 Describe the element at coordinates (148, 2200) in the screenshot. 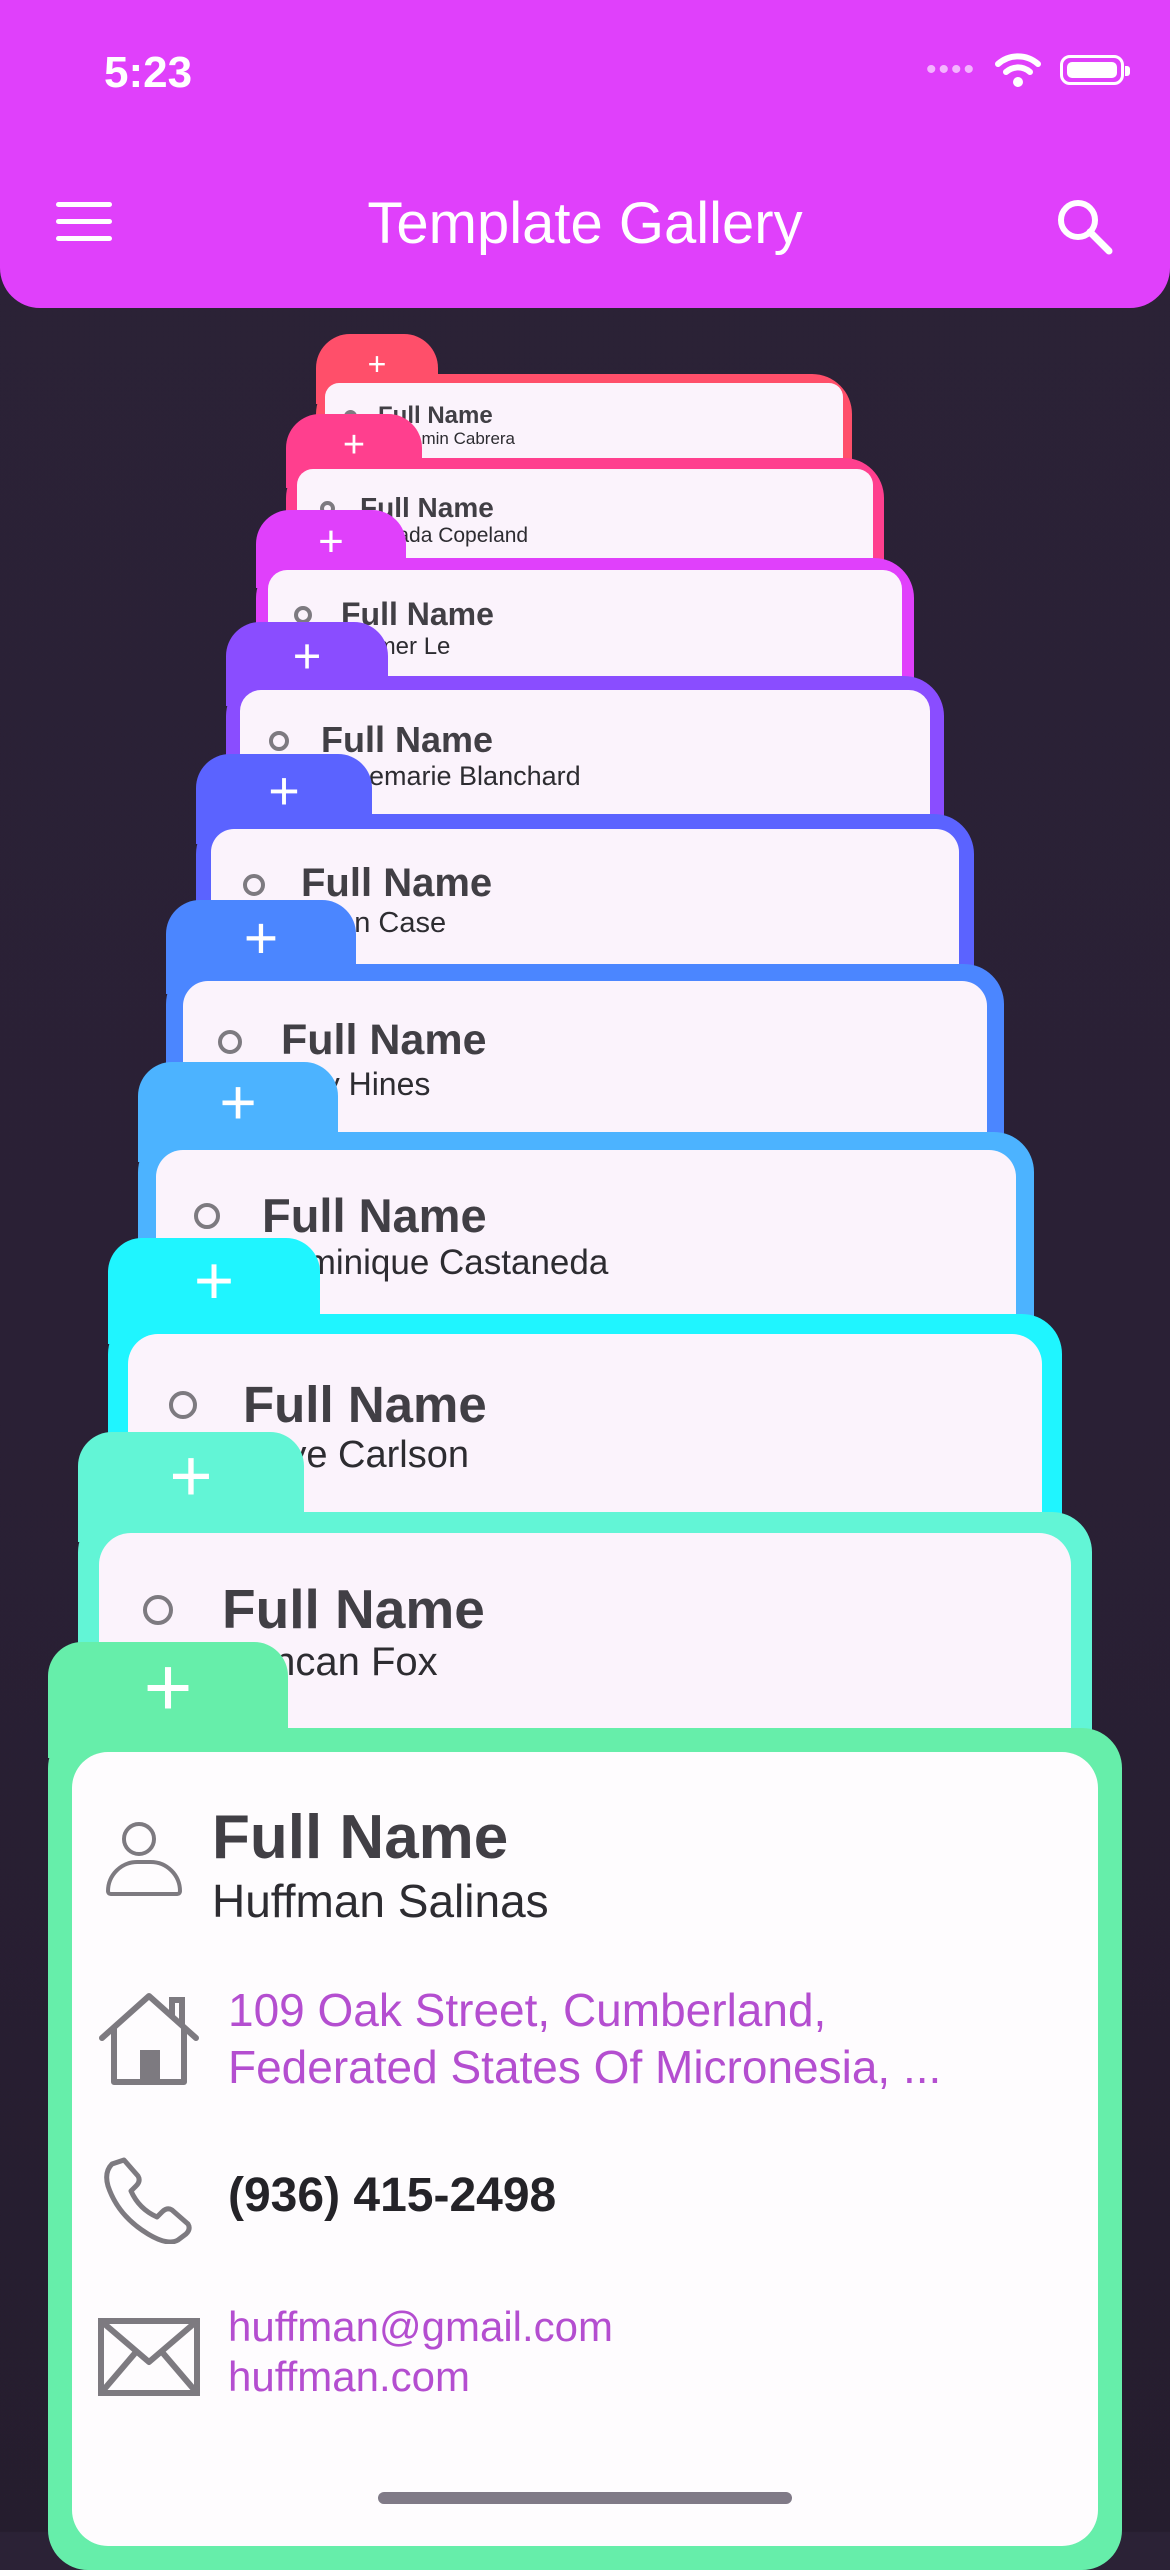

I see `phone-icon` at that location.